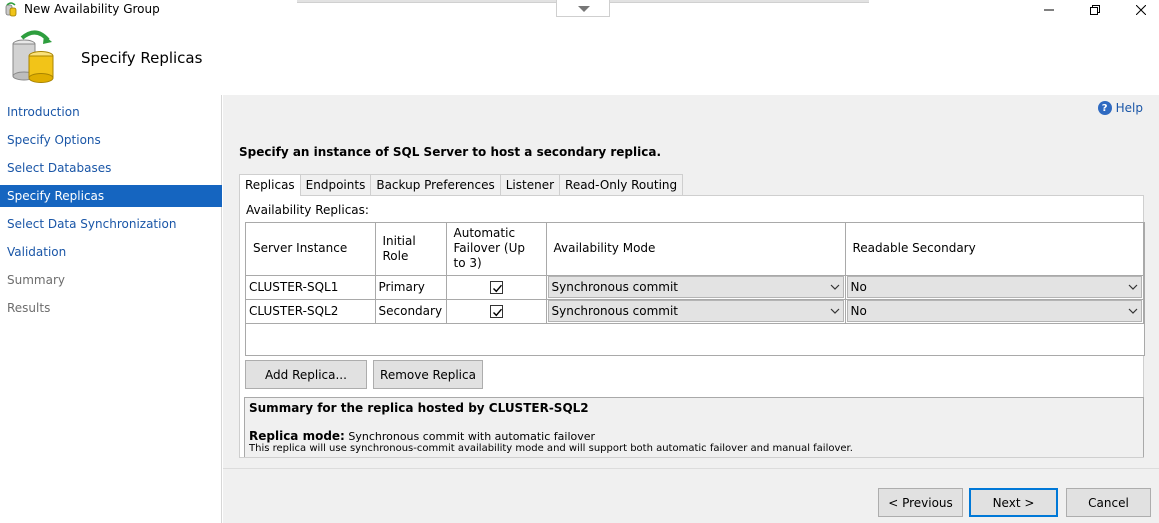  What do you see at coordinates (1104, 108) in the screenshot?
I see `help-icon: ?` at bounding box center [1104, 108].